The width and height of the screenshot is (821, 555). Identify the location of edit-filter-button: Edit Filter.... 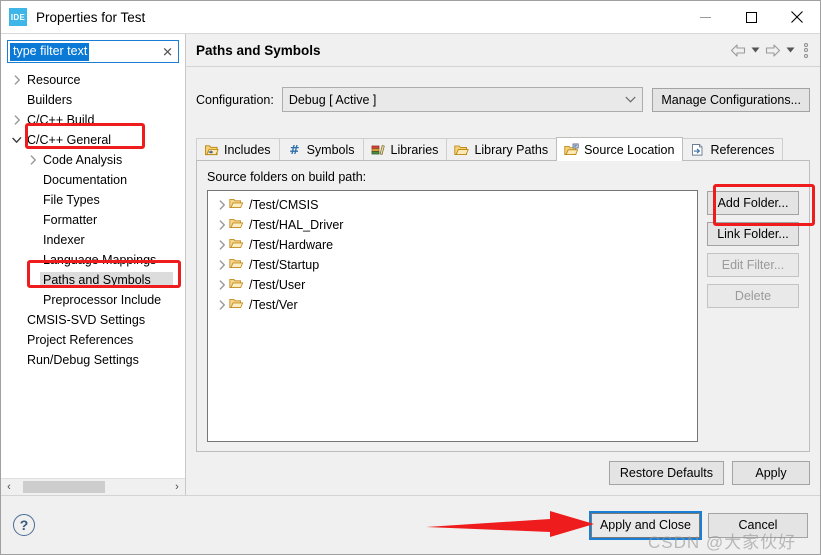
(753, 265).